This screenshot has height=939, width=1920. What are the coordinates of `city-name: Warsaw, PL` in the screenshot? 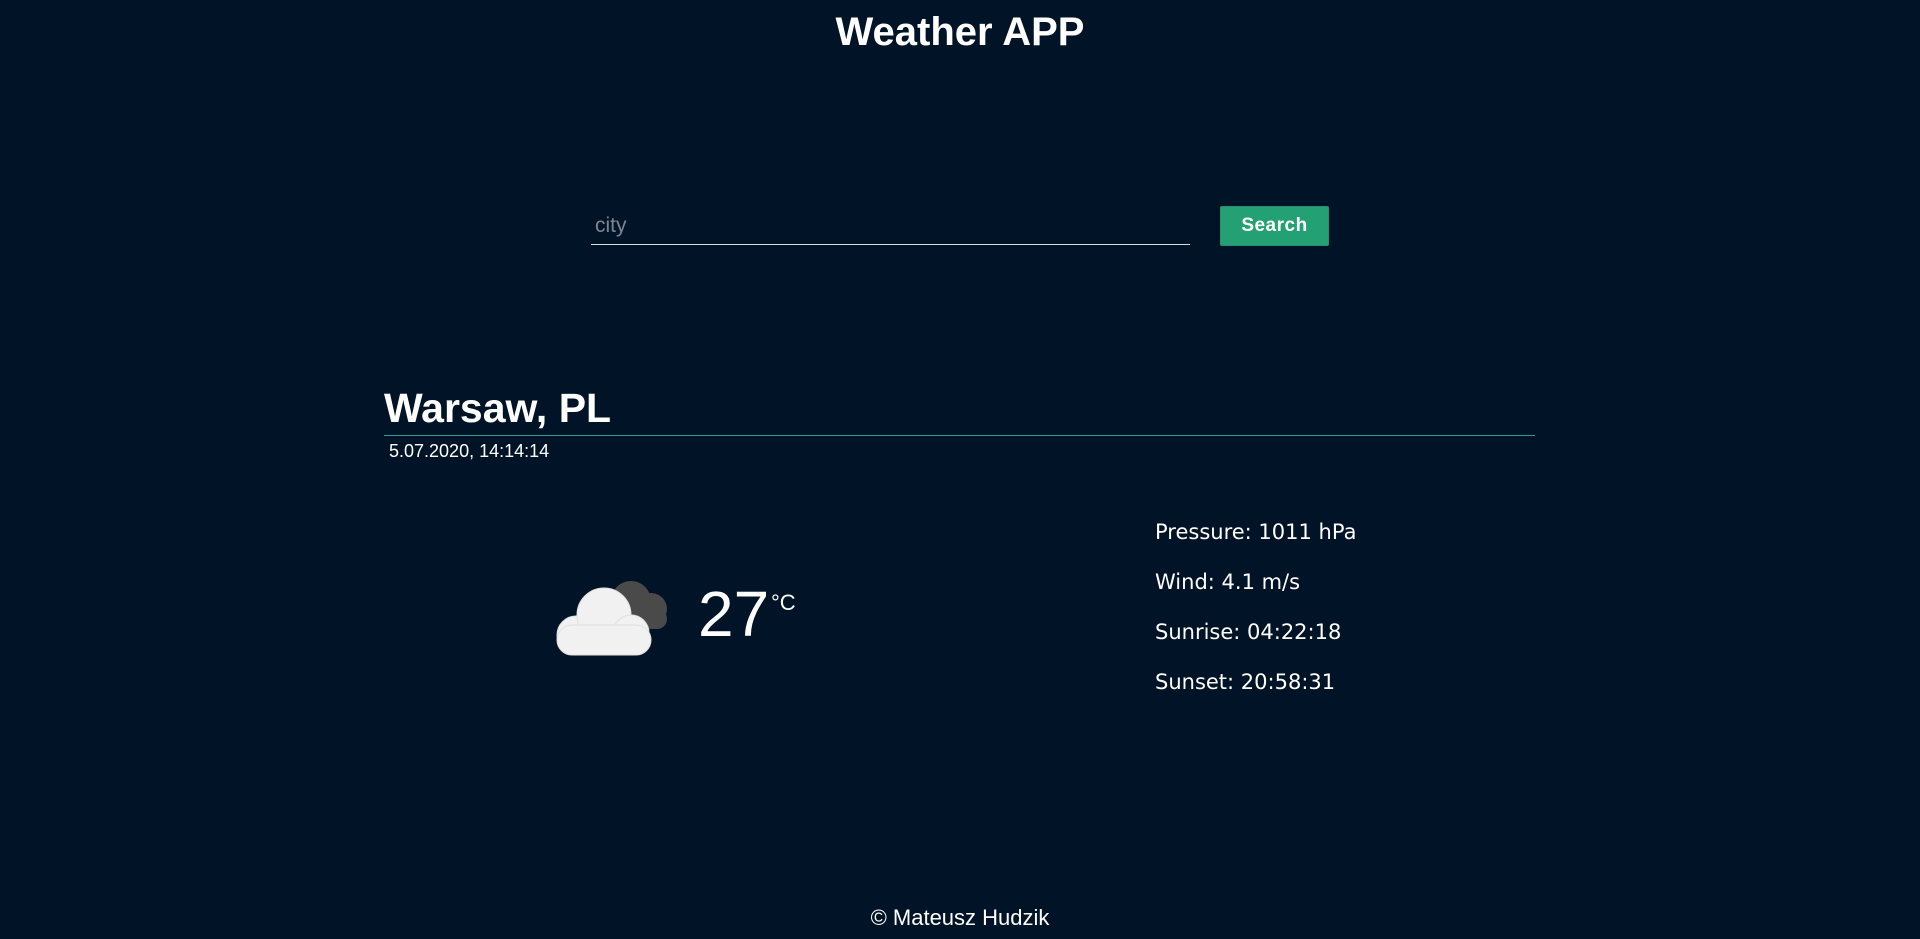 It's located at (498, 408).